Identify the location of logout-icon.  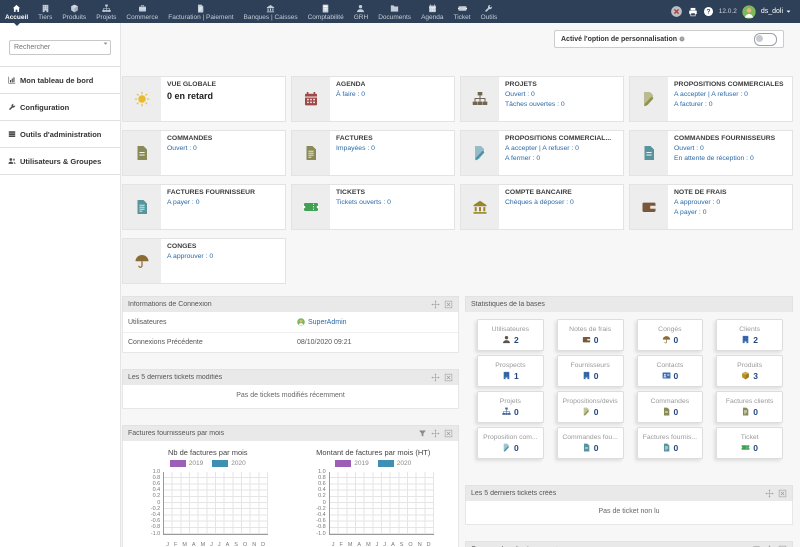
(676, 11).